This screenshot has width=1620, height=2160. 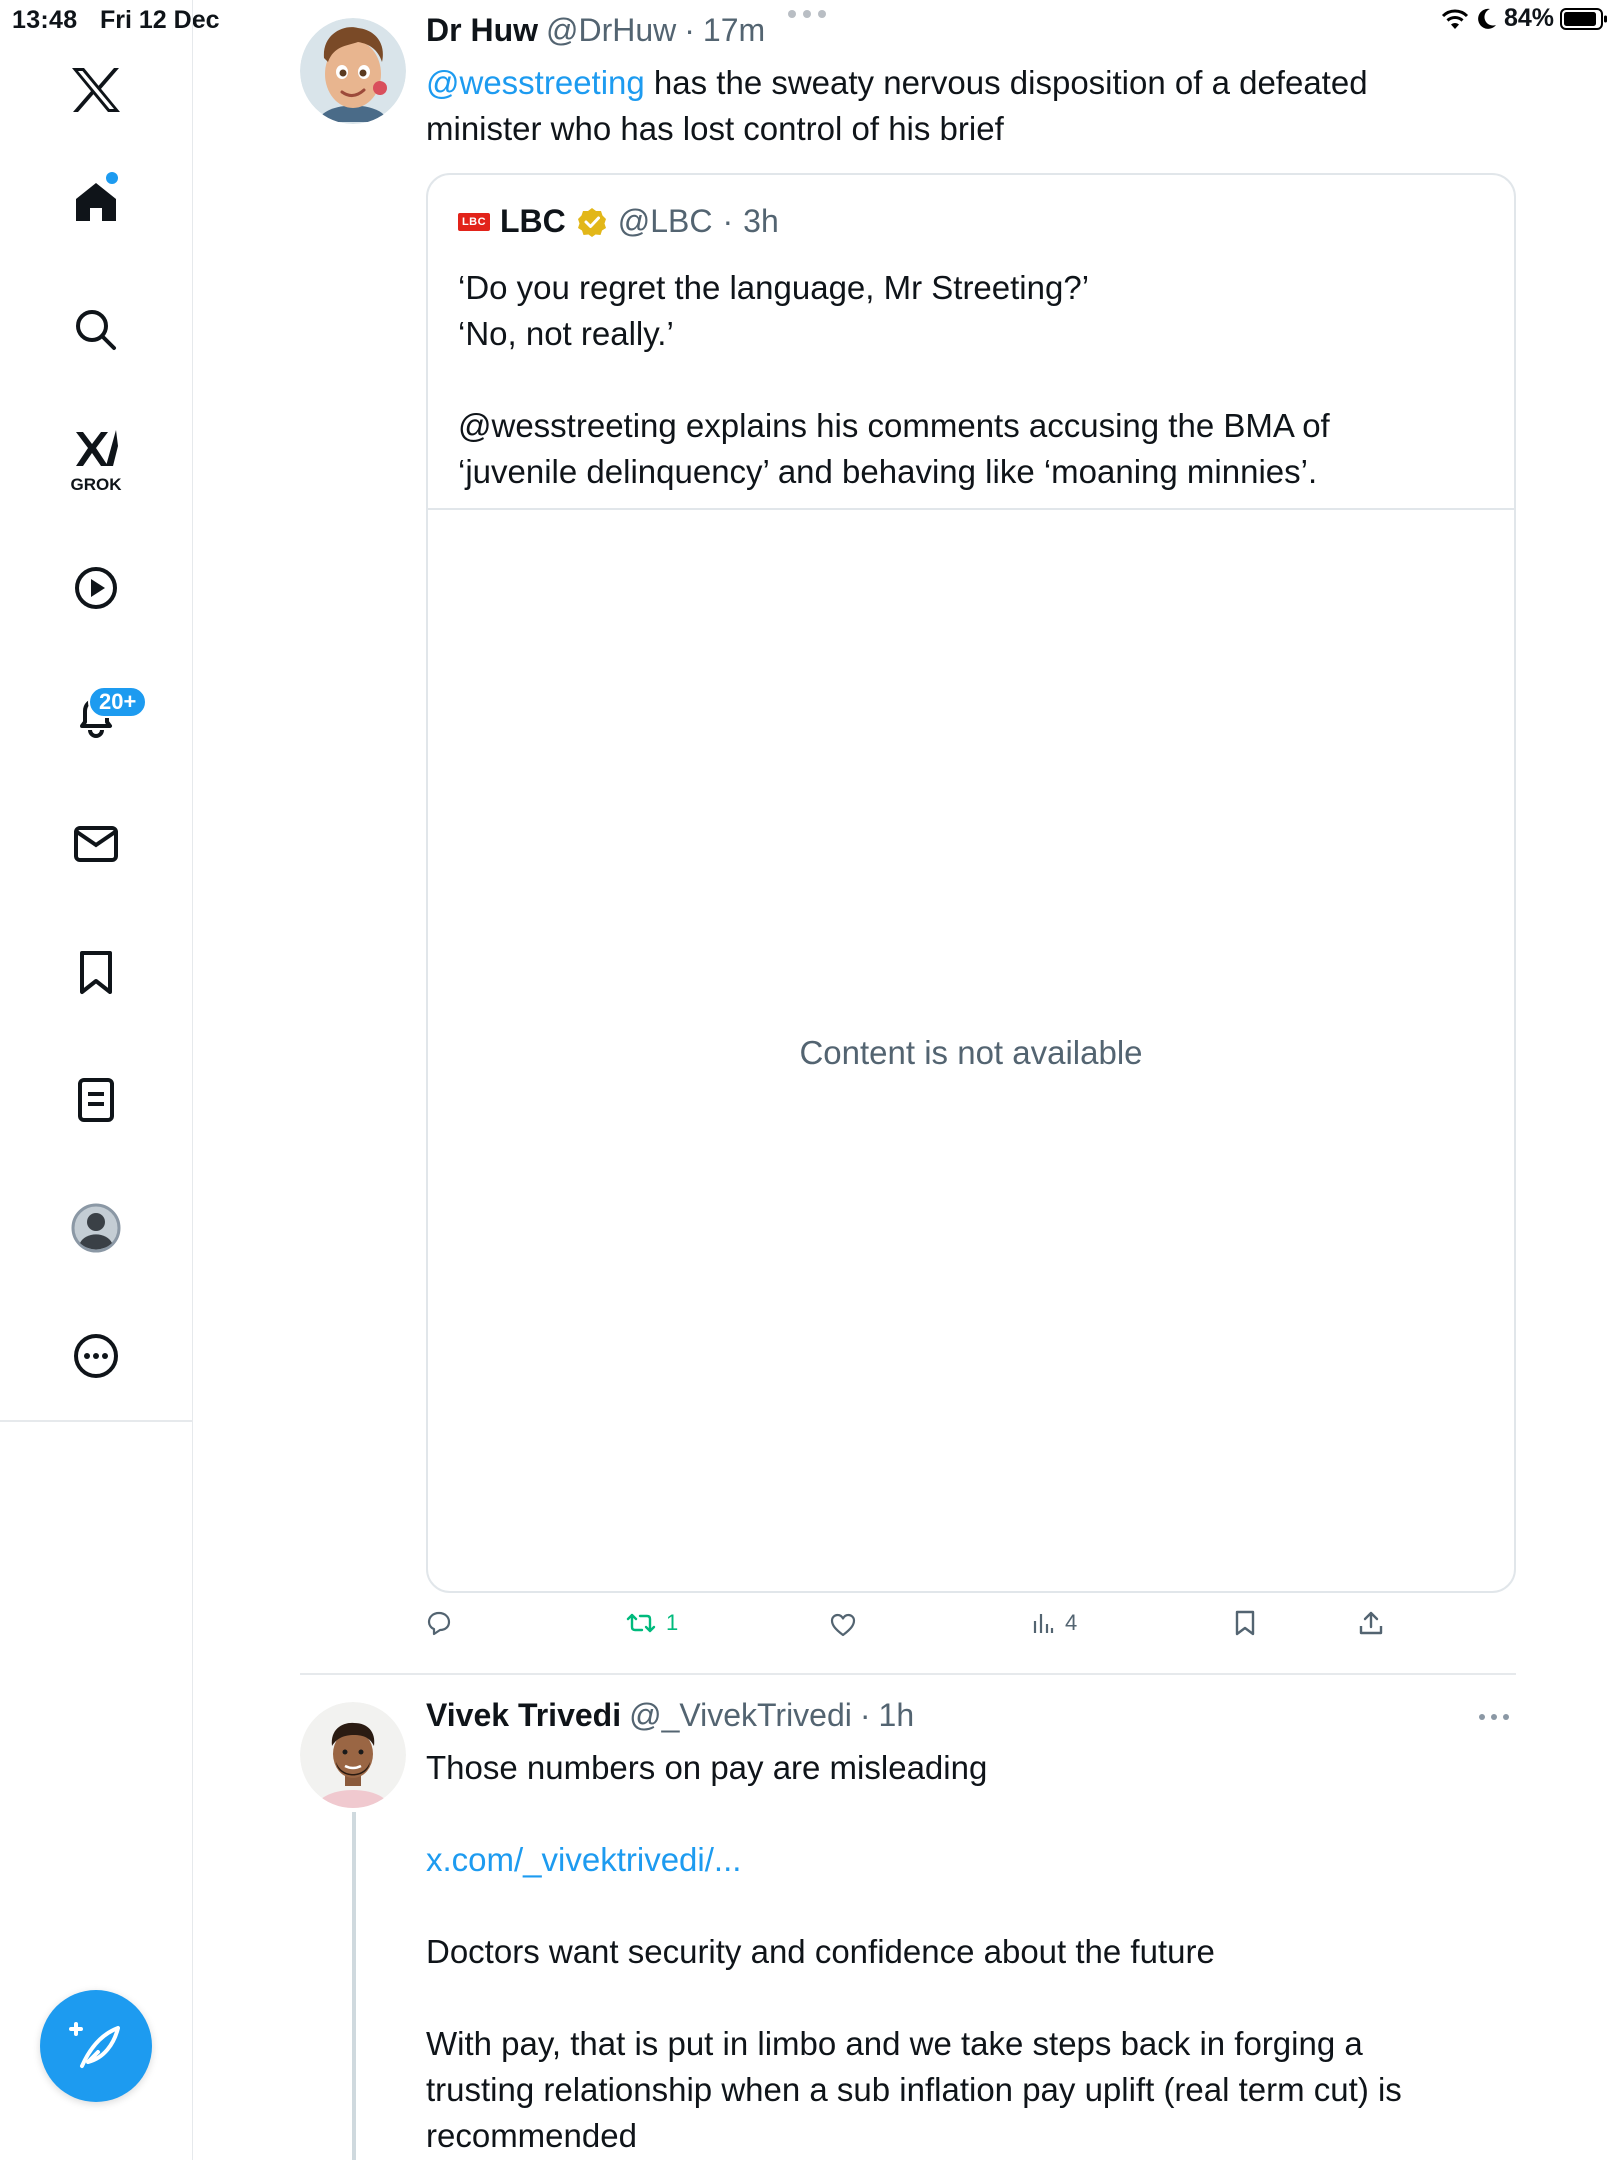 I want to click on author-handle: @_VivekTrivedi, so click(x=740, y=1715).